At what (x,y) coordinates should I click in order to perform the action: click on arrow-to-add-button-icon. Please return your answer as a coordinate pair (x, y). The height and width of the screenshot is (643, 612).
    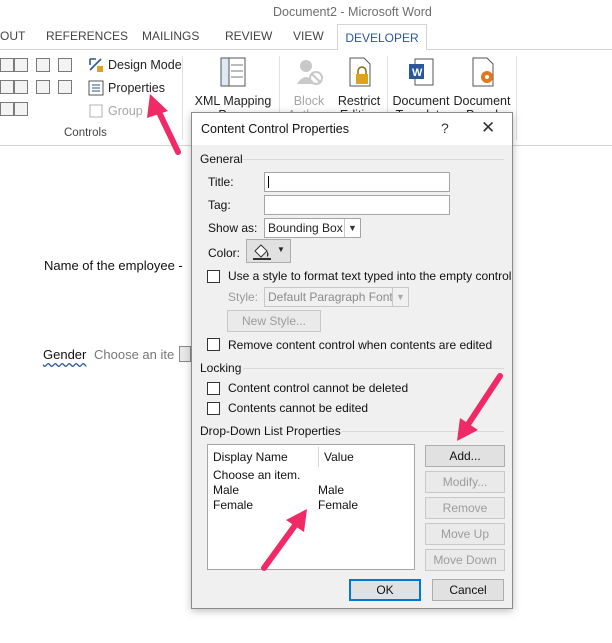
    Looking at the image, I should click on (480, 407).